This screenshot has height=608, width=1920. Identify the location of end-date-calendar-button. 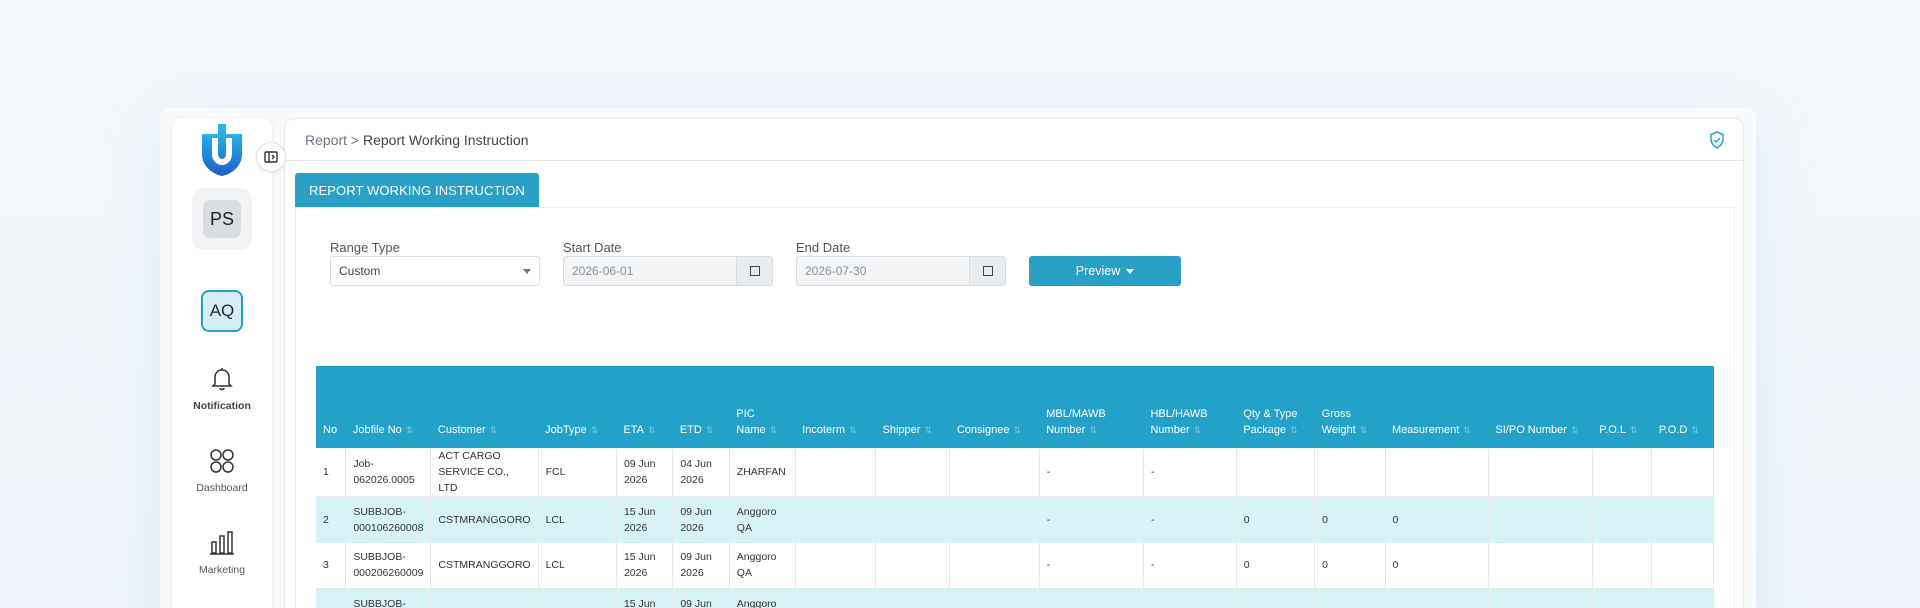
(987, 271).